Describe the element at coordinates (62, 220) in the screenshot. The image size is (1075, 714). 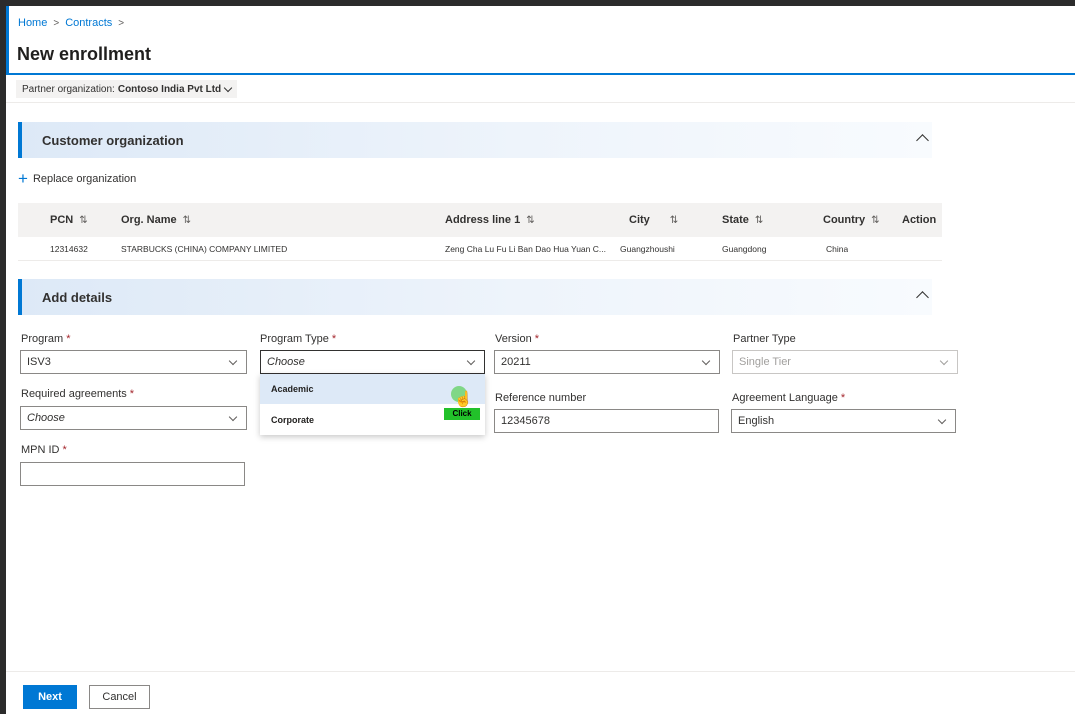
I see `column-label: PCN` at that location.